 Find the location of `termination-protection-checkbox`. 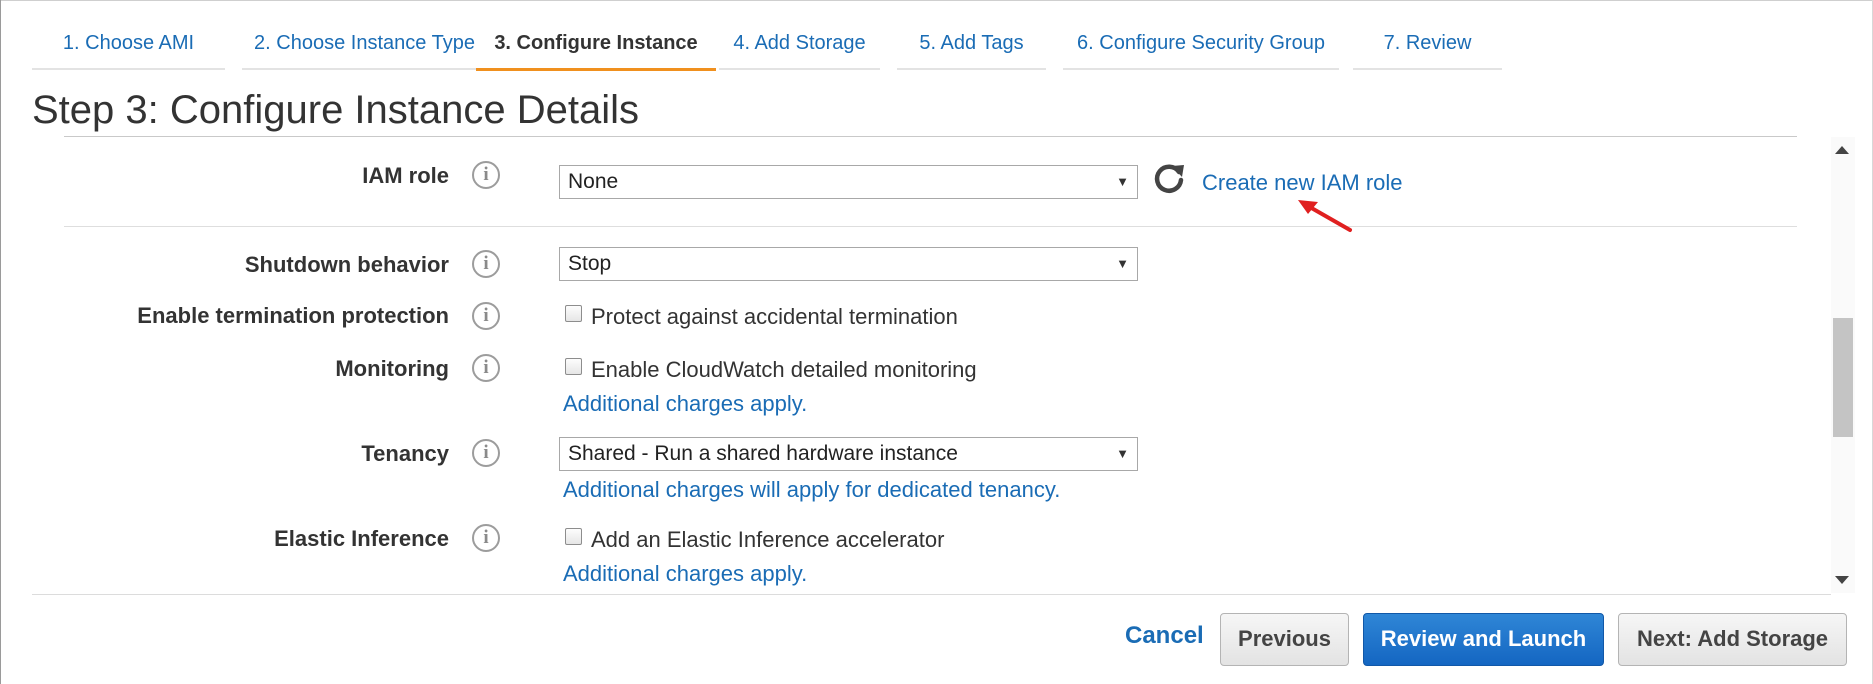

termination-protection-checkbox is located at coordinates (573, 313).